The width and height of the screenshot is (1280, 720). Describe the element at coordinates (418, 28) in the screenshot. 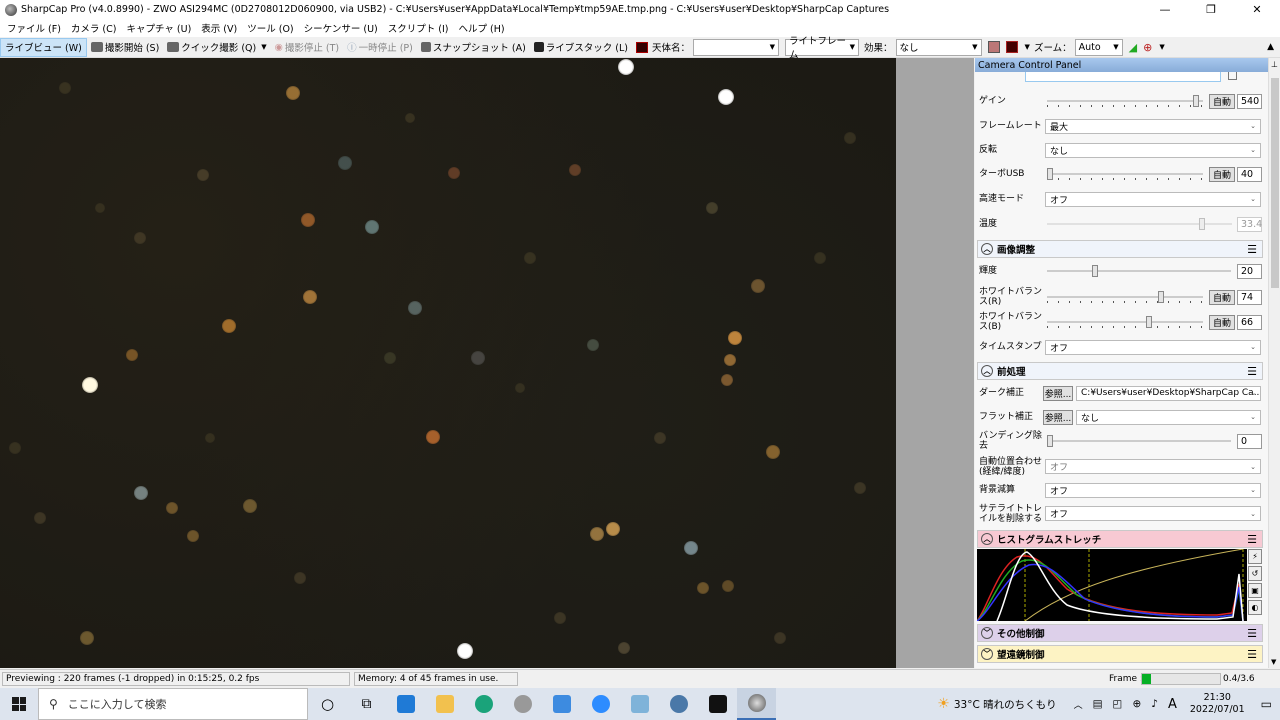

I see `menu-scripting: スクリプト (I)` at that location.